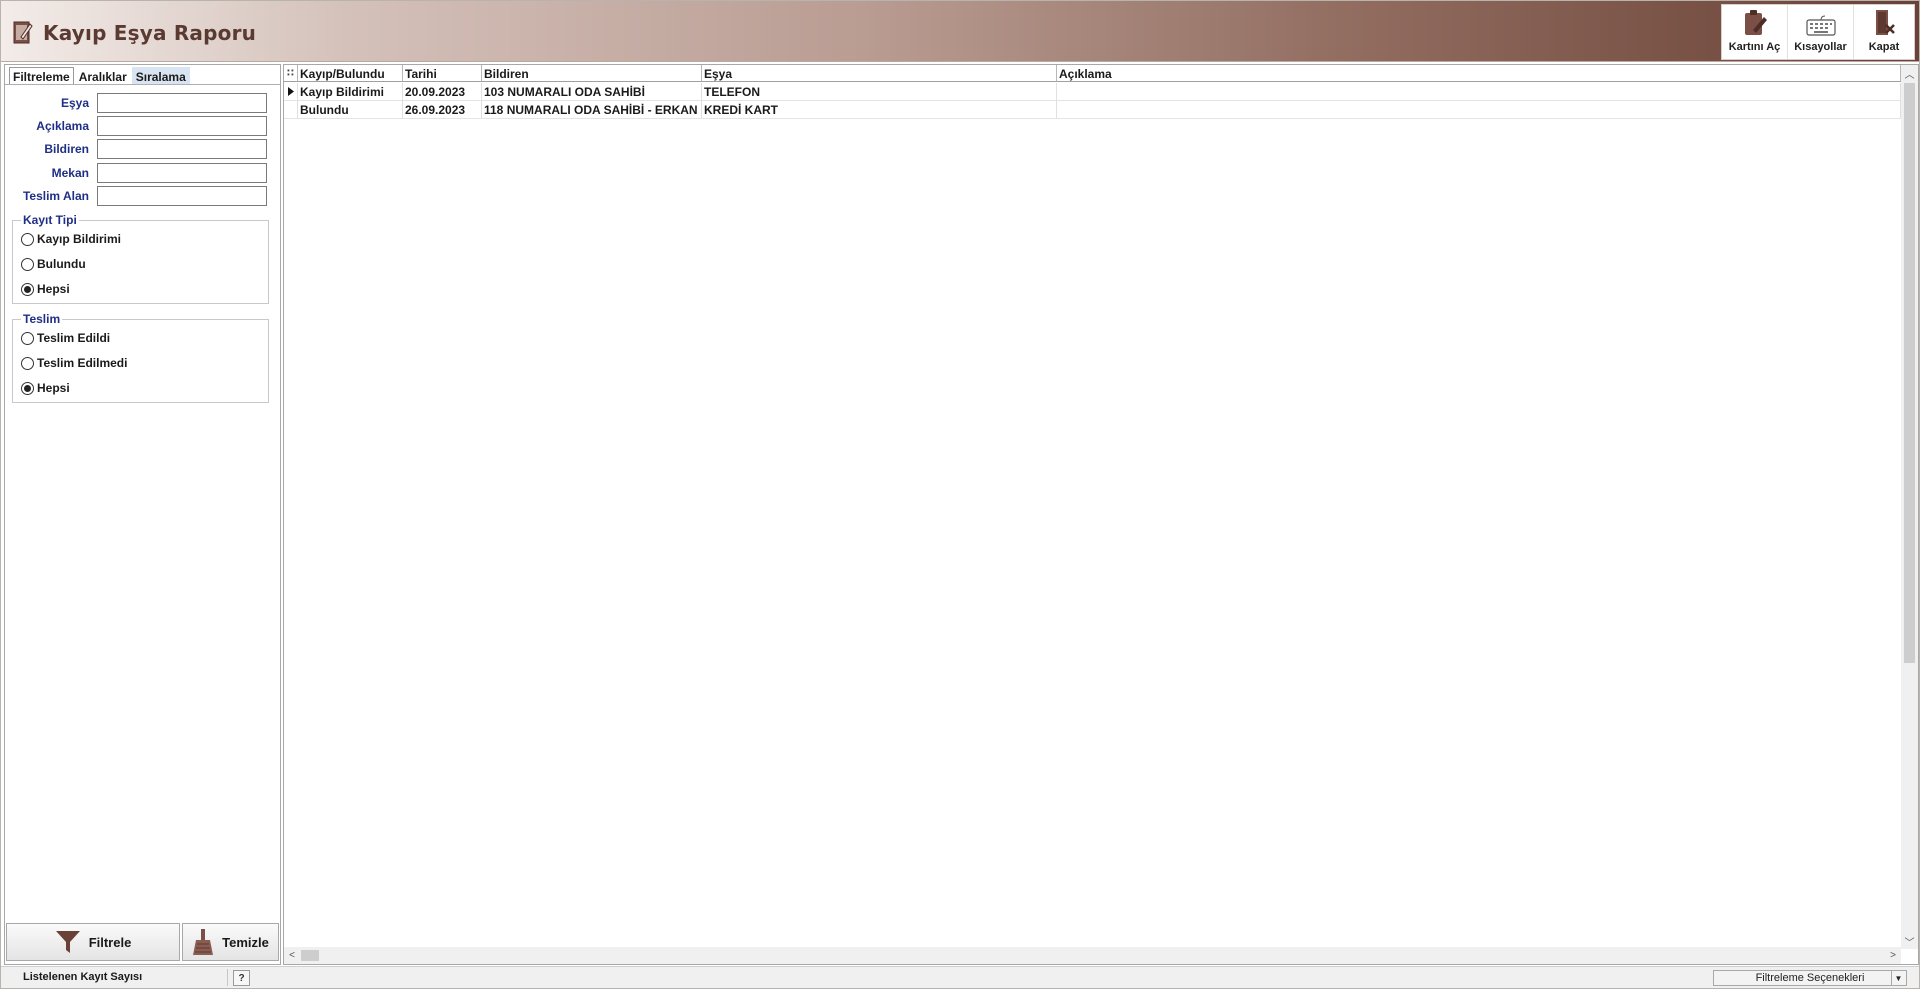  What do you see at coordinates (182, 196) in the screenshot?
I see `teslim-alan-input` at bounding box center [182, 196].